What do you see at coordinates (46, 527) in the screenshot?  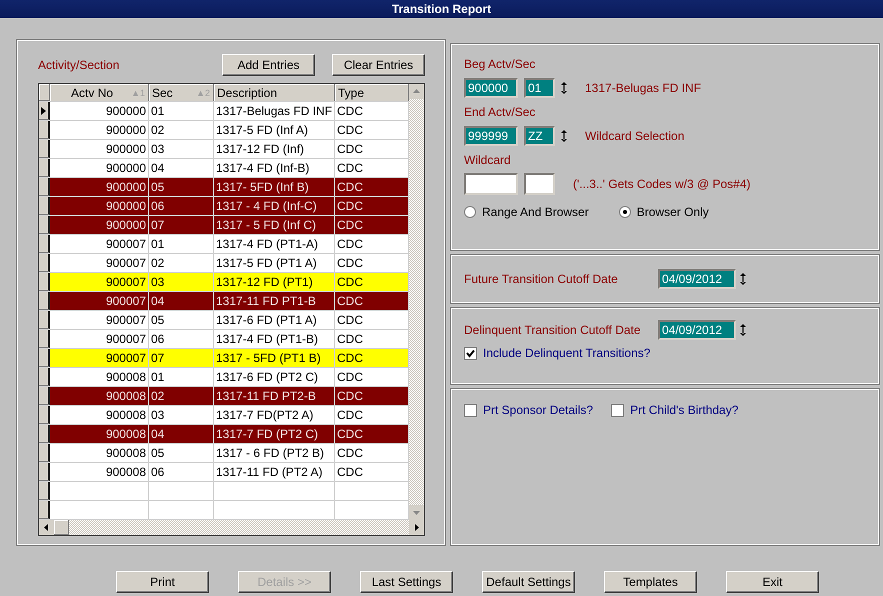 I see `scroll-left-icon` at bounding box center [46, 527].